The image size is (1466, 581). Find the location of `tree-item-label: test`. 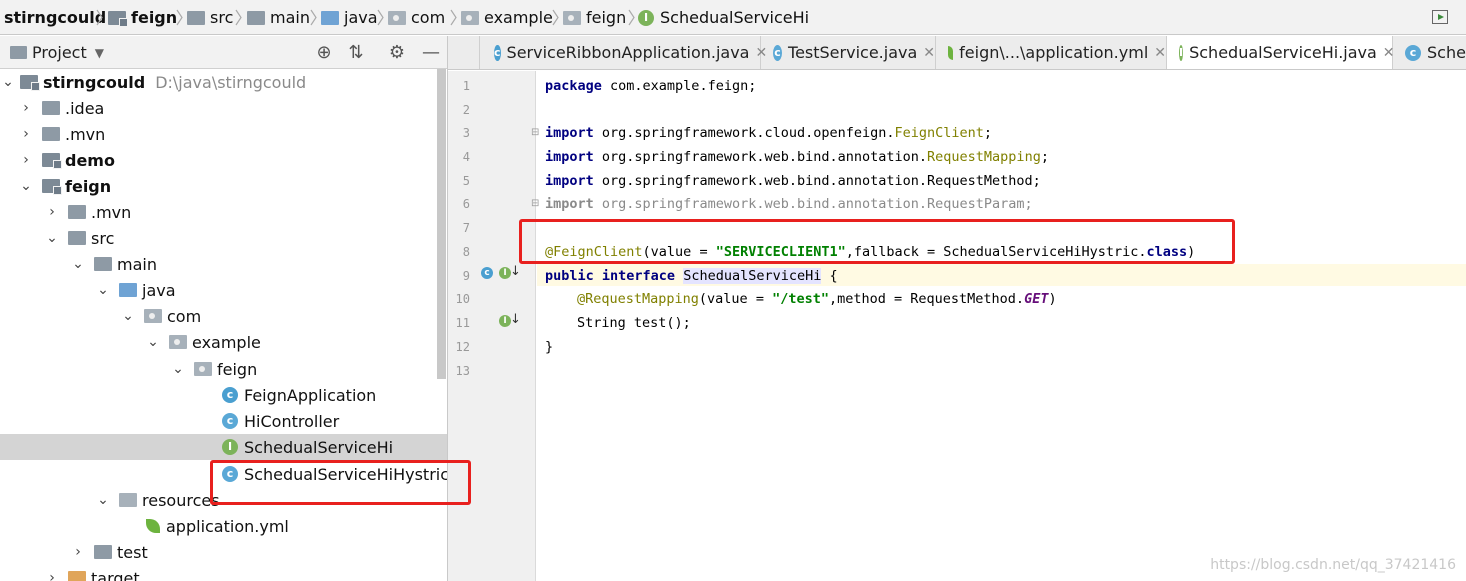

tree-item-label: test is located at coordinates (132, 552).